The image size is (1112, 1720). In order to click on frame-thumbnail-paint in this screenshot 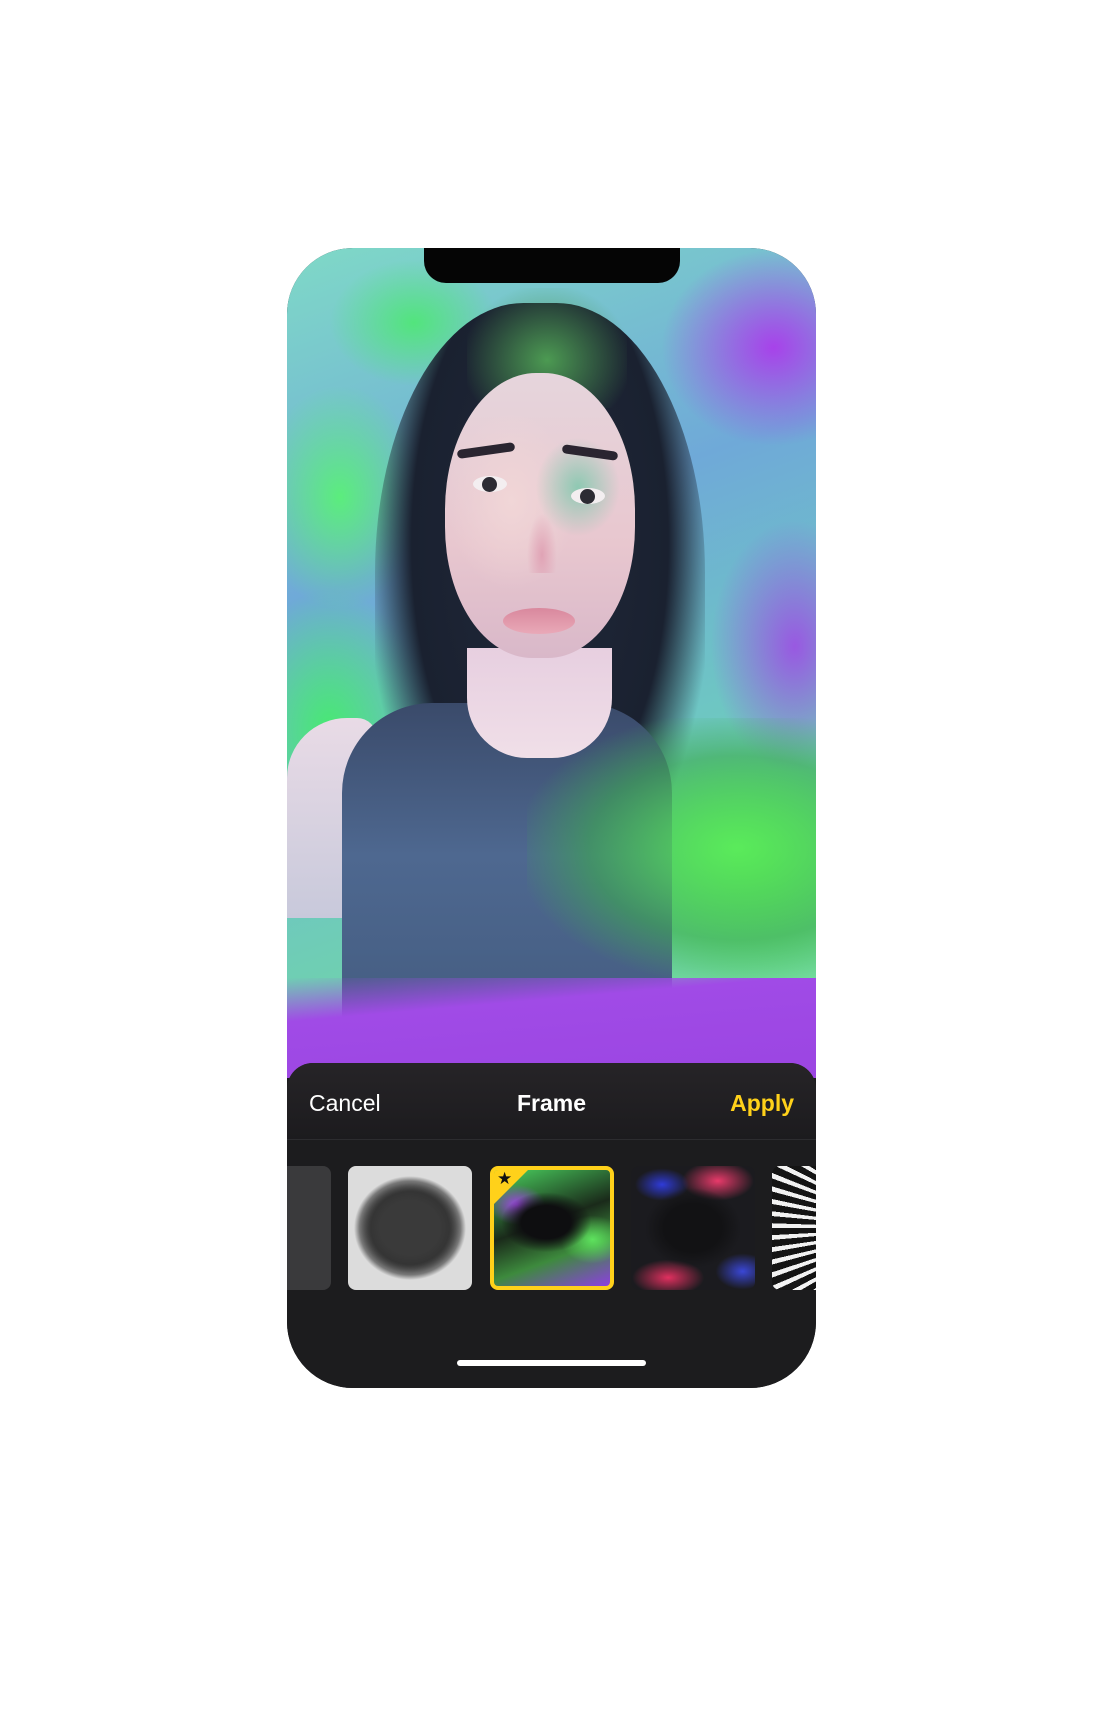, I will do `click(693, 1228)`.